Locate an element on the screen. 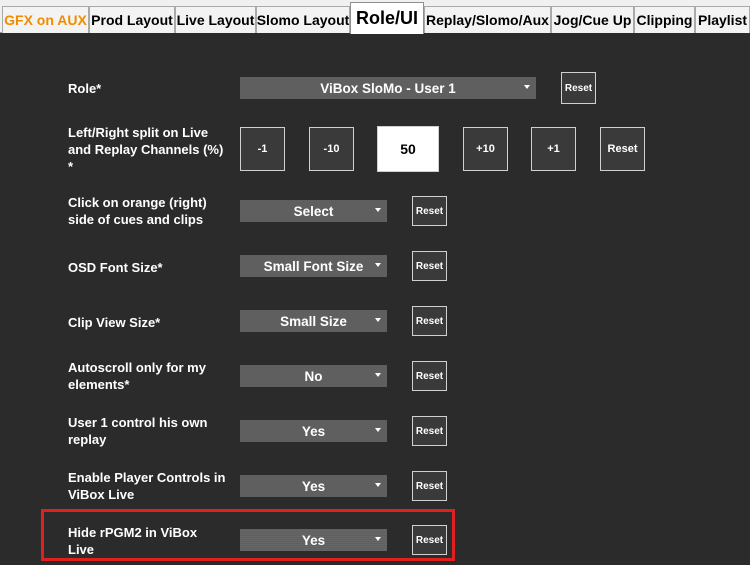 The height and width of the screenshot is (565, 750). hide-rpgm2-label: Hide rPGM2 in ViBox Live is located at coordinates (133, 541).